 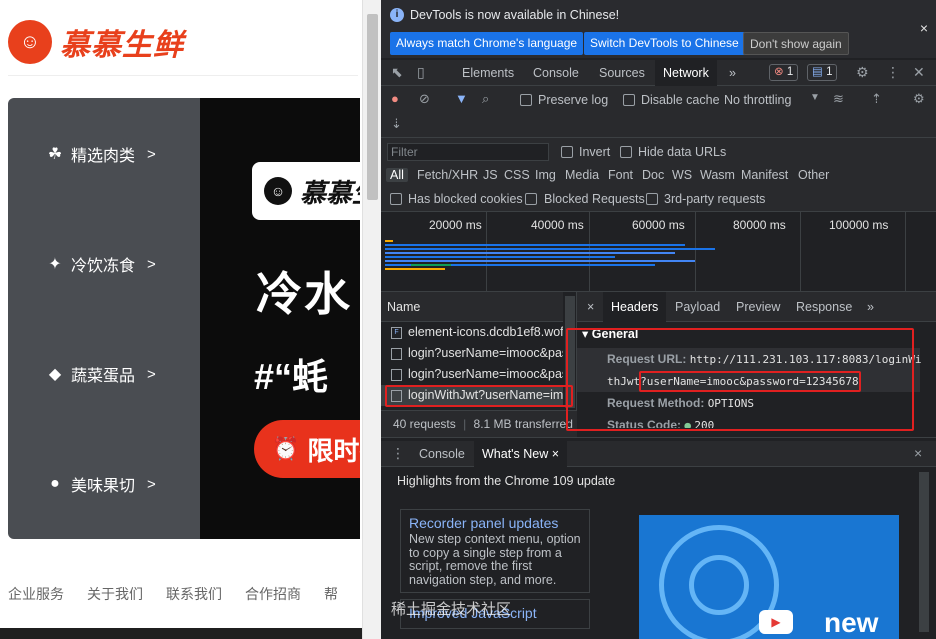 What do you see at coordinates (817, 72) in the screenshot?
I see `message-icon: ▤` at bounding box center [817, 72].